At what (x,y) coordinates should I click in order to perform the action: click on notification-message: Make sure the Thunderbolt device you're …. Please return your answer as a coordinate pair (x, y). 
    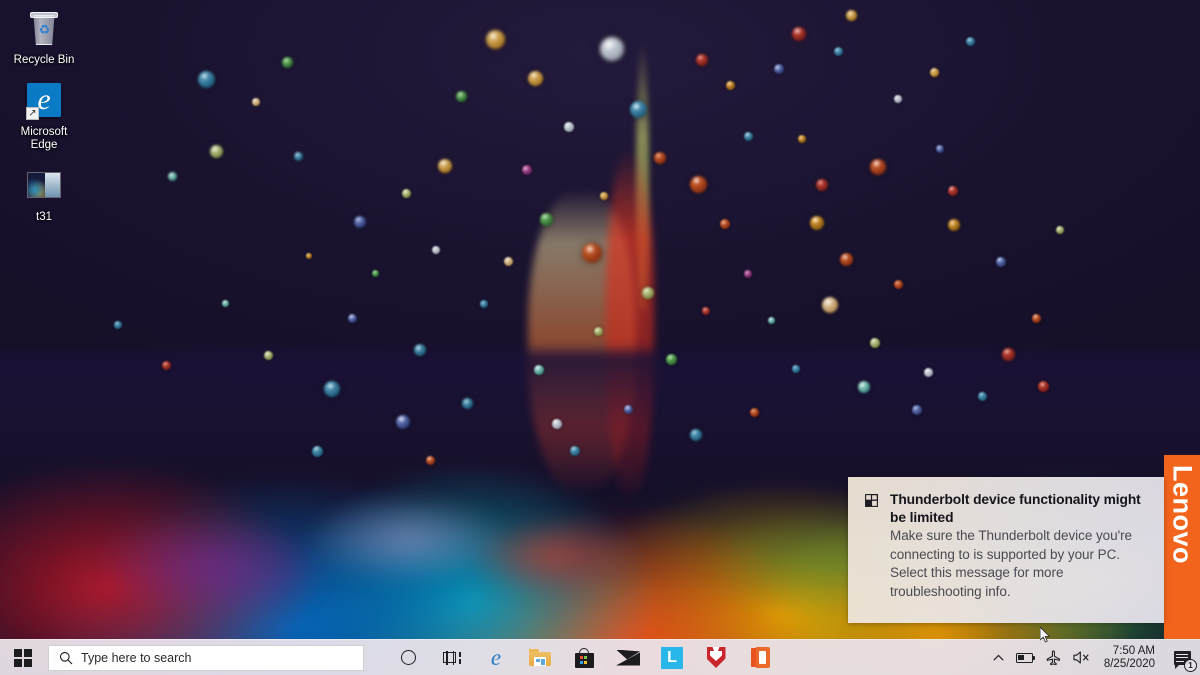
    Looking at the image, I should click on (1011, 563).